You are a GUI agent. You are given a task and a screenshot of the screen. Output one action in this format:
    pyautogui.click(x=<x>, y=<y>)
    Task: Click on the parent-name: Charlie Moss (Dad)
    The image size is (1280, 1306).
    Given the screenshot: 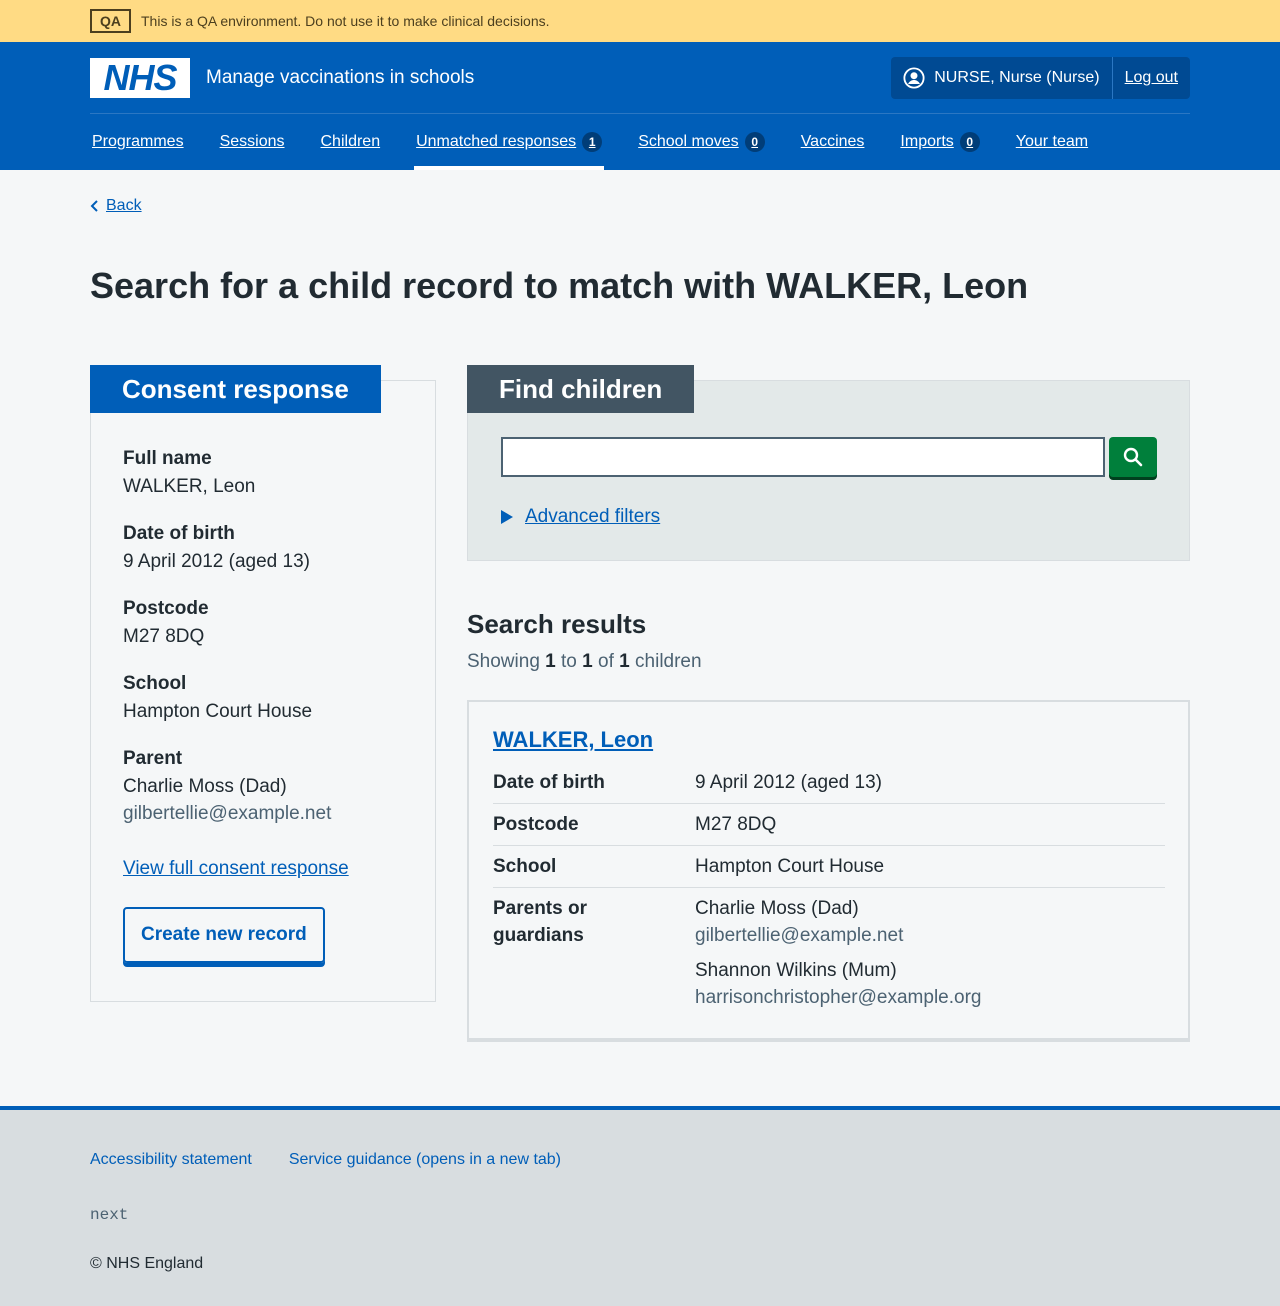 What is the action you would take?
    pyautogui.click(x=205, y=786)
    